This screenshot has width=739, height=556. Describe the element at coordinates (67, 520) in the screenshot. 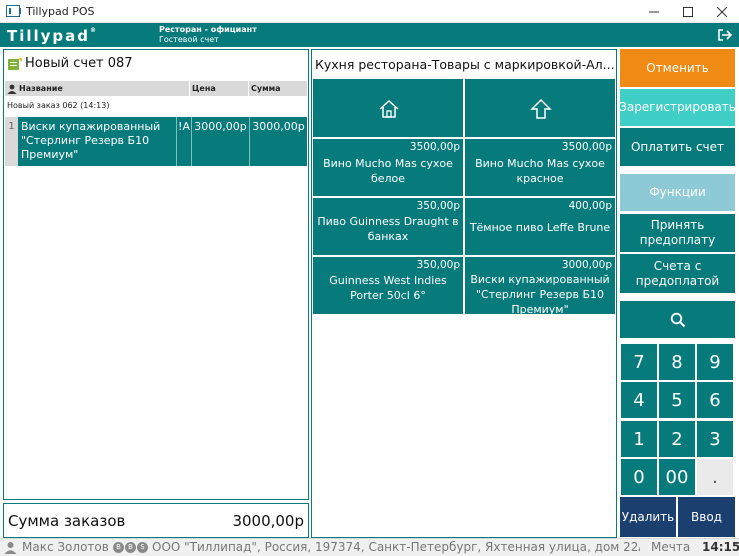

I see `total-label: Сумма заказов` at that location.